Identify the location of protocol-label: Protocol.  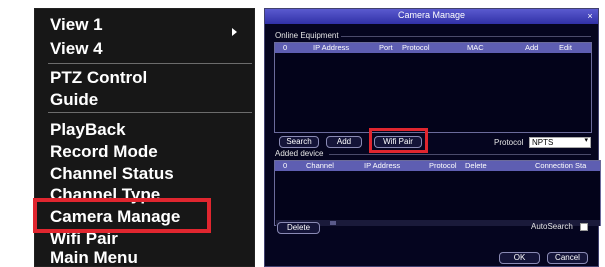
(509, 142).